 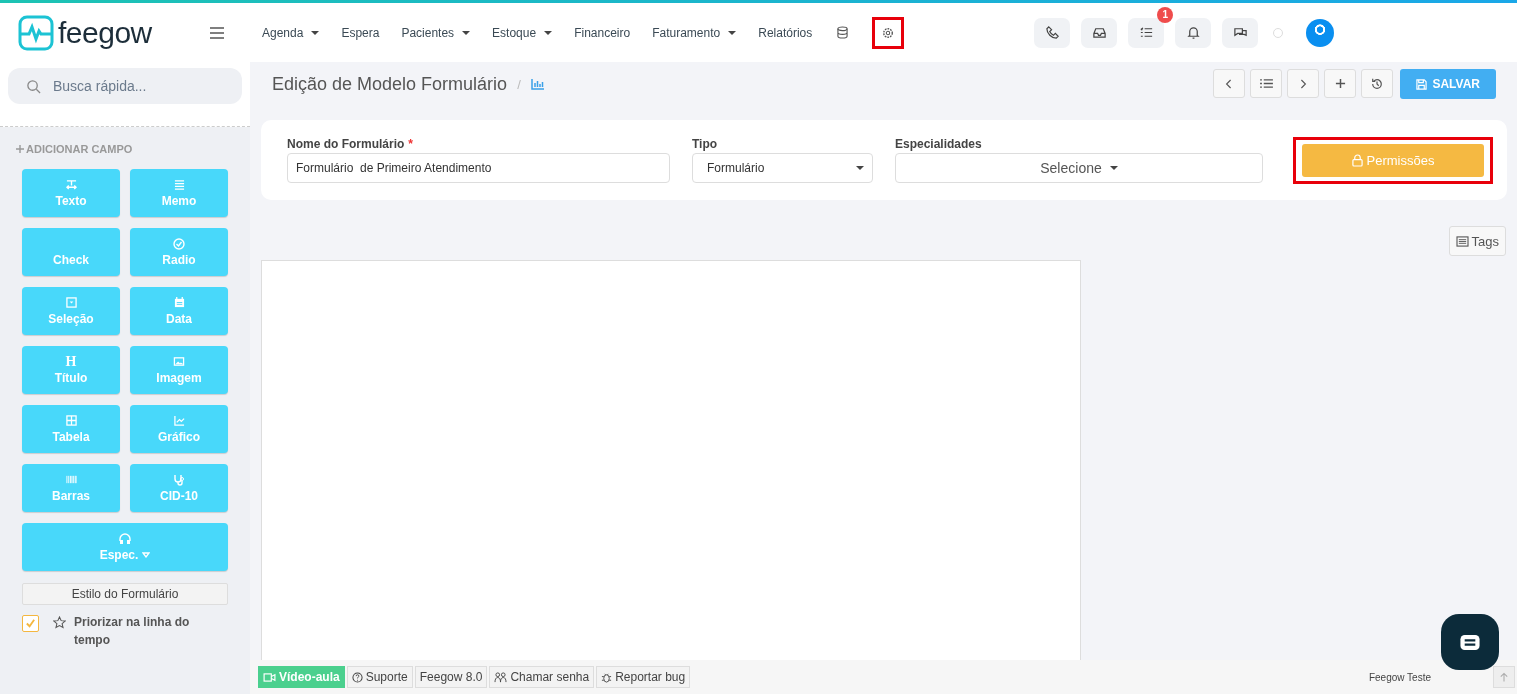 I want to click on message-icon, so click(x=1470, y=642).